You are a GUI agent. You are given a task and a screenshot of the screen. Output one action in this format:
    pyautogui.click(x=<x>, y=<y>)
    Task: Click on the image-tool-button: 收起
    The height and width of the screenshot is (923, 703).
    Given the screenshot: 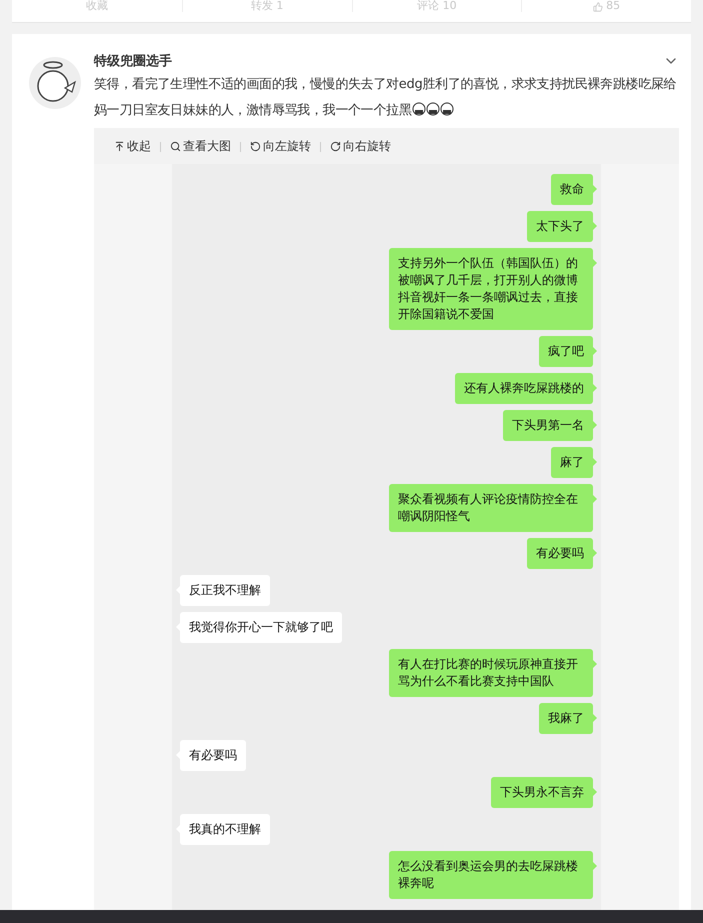 What is the action you would take?
    pyautogui.click(x=132, y=146)
    